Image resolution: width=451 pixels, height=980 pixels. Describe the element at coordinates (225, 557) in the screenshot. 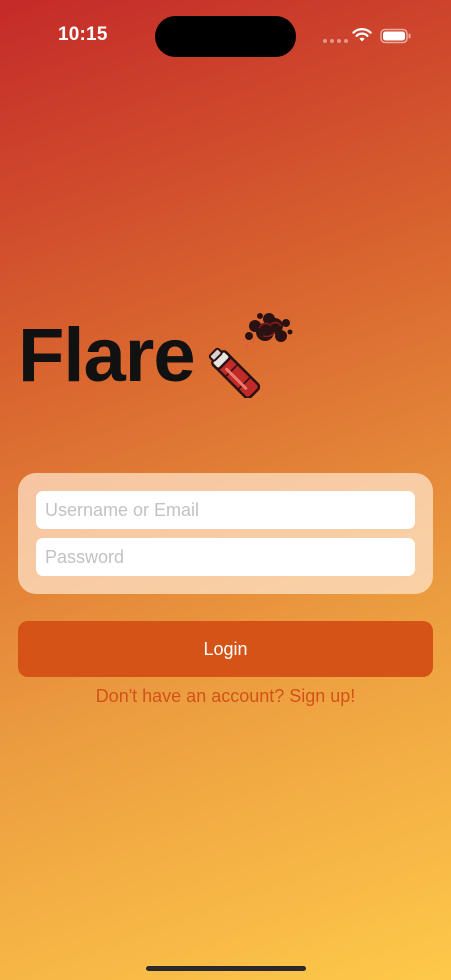

I see `password-input` at that location.